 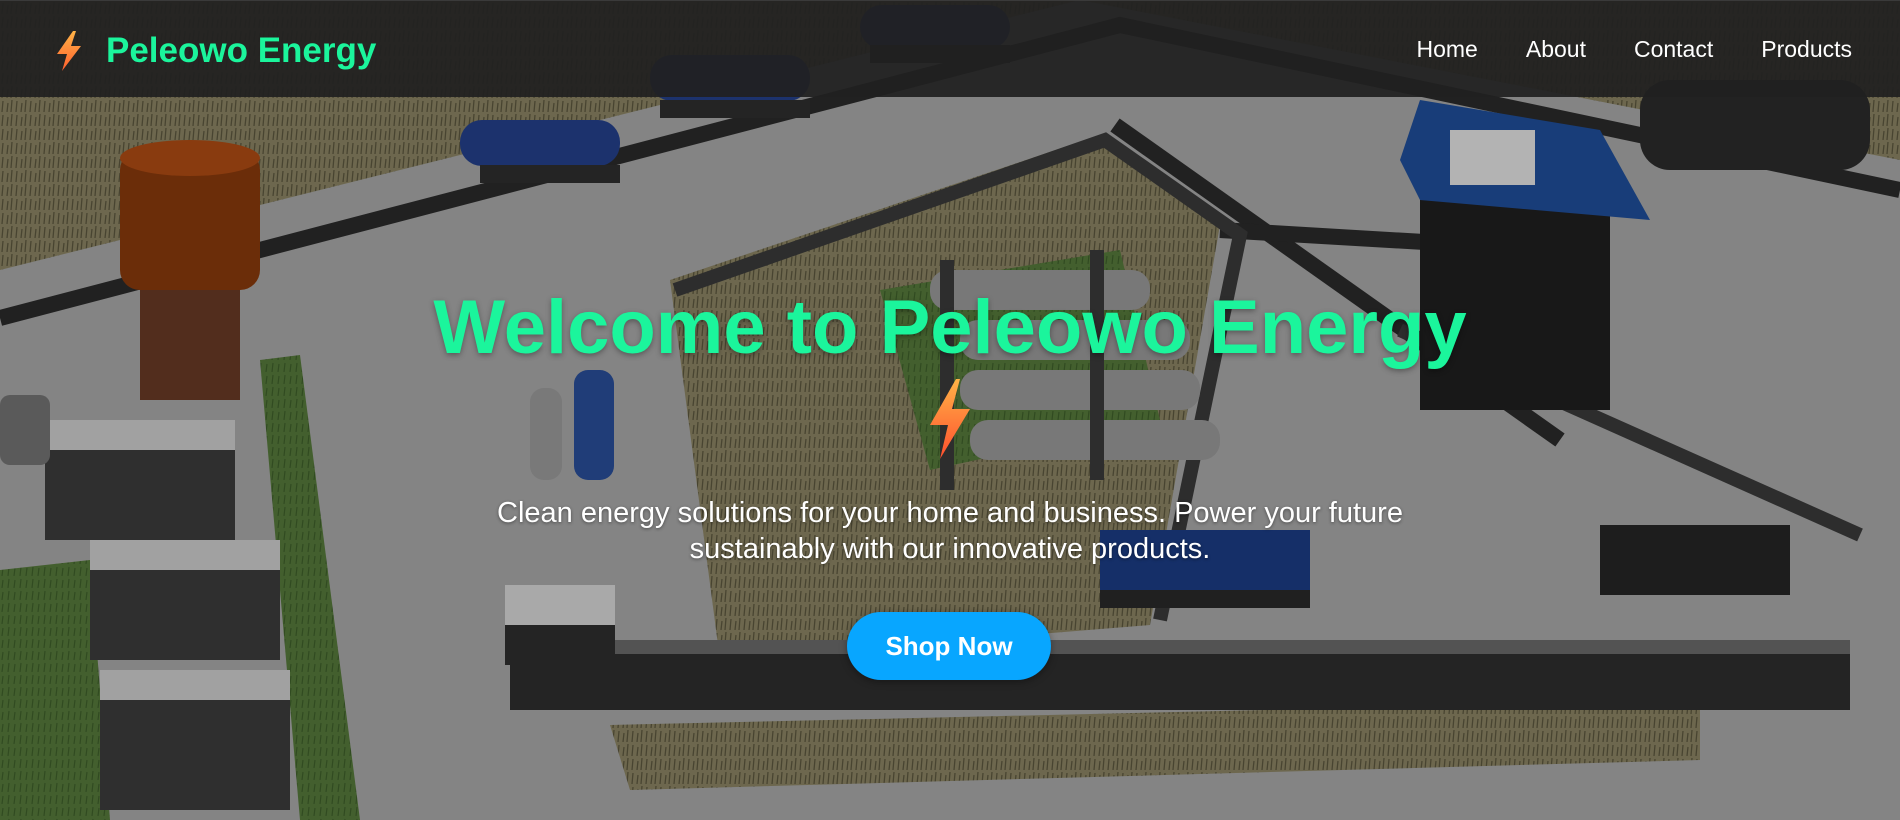 I want to click on hero-title: Welcome to Peleowo Energy, so click(x=950, y=327).